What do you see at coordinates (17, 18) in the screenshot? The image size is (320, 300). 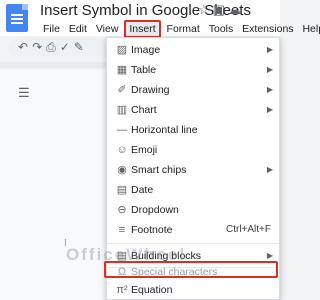 I see `docs-logo-icon` at bounding box center [17, 18].